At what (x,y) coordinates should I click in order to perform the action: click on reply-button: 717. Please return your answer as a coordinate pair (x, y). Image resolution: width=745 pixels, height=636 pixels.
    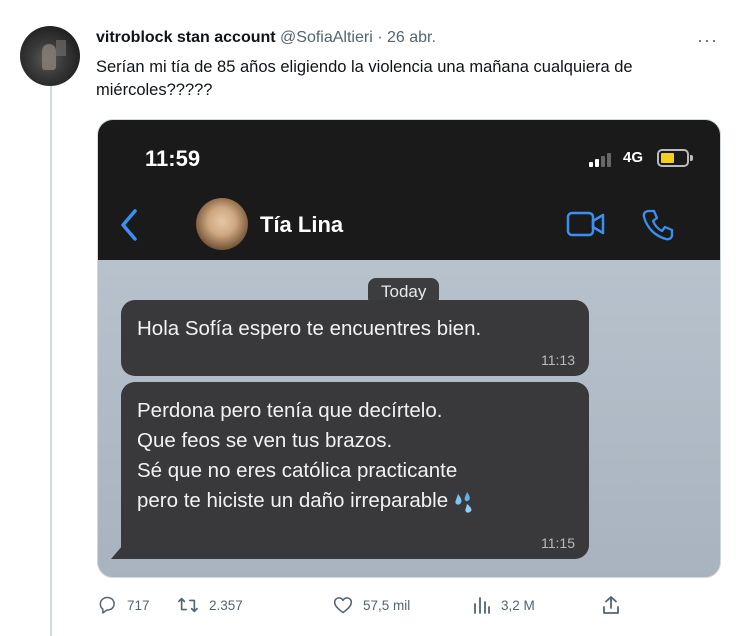
    Looking at the image, I should click on (123, 605).